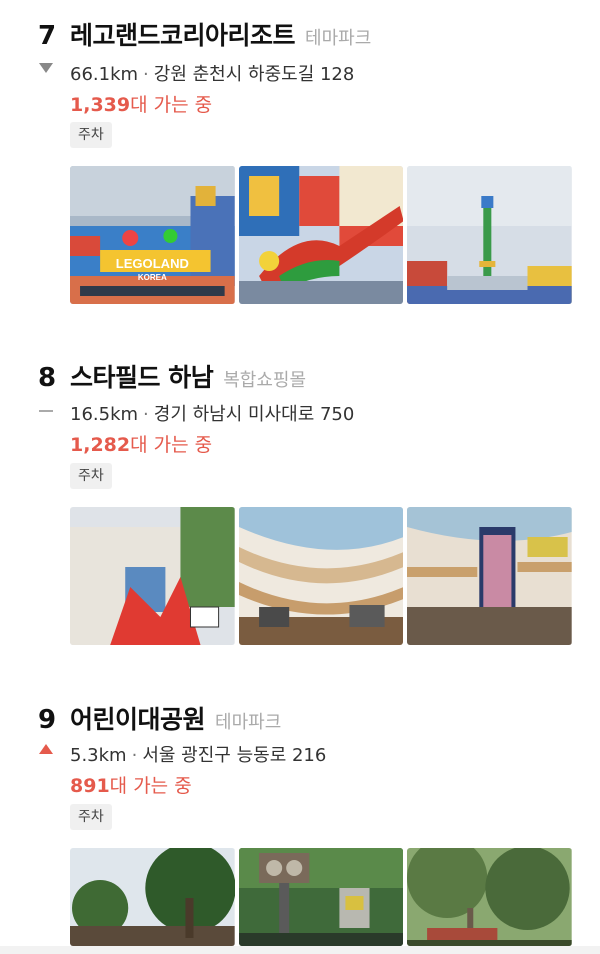  What do you see at coordinates (152, 263) in the screenshot?
I see `photo-sign-text: LEGOLAND` at bounding box center [152, 263].